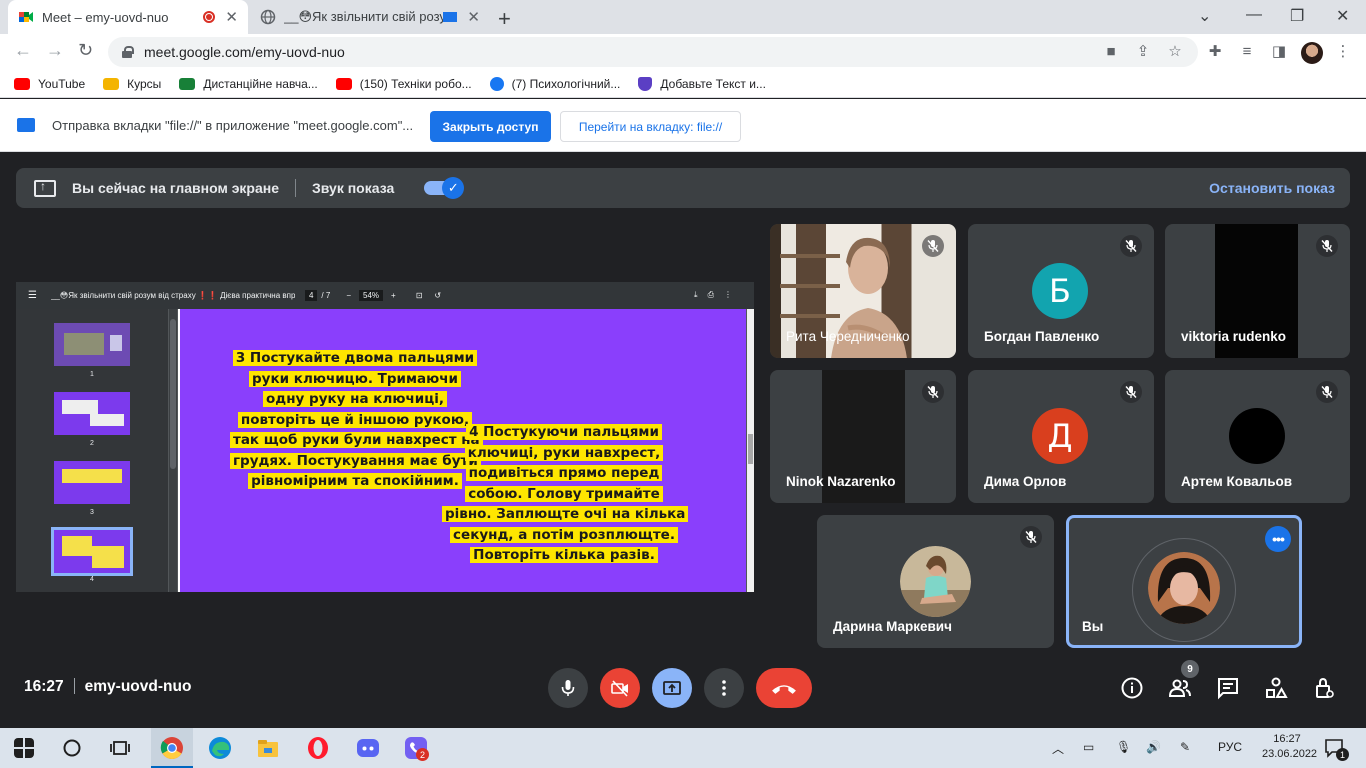 Image resolution: width=1366 pixels, height=768 pixels. Describe the element at coordinates (1123, 747) in the screenshot. I see `tray-mic-icon: 🎙` at that location.